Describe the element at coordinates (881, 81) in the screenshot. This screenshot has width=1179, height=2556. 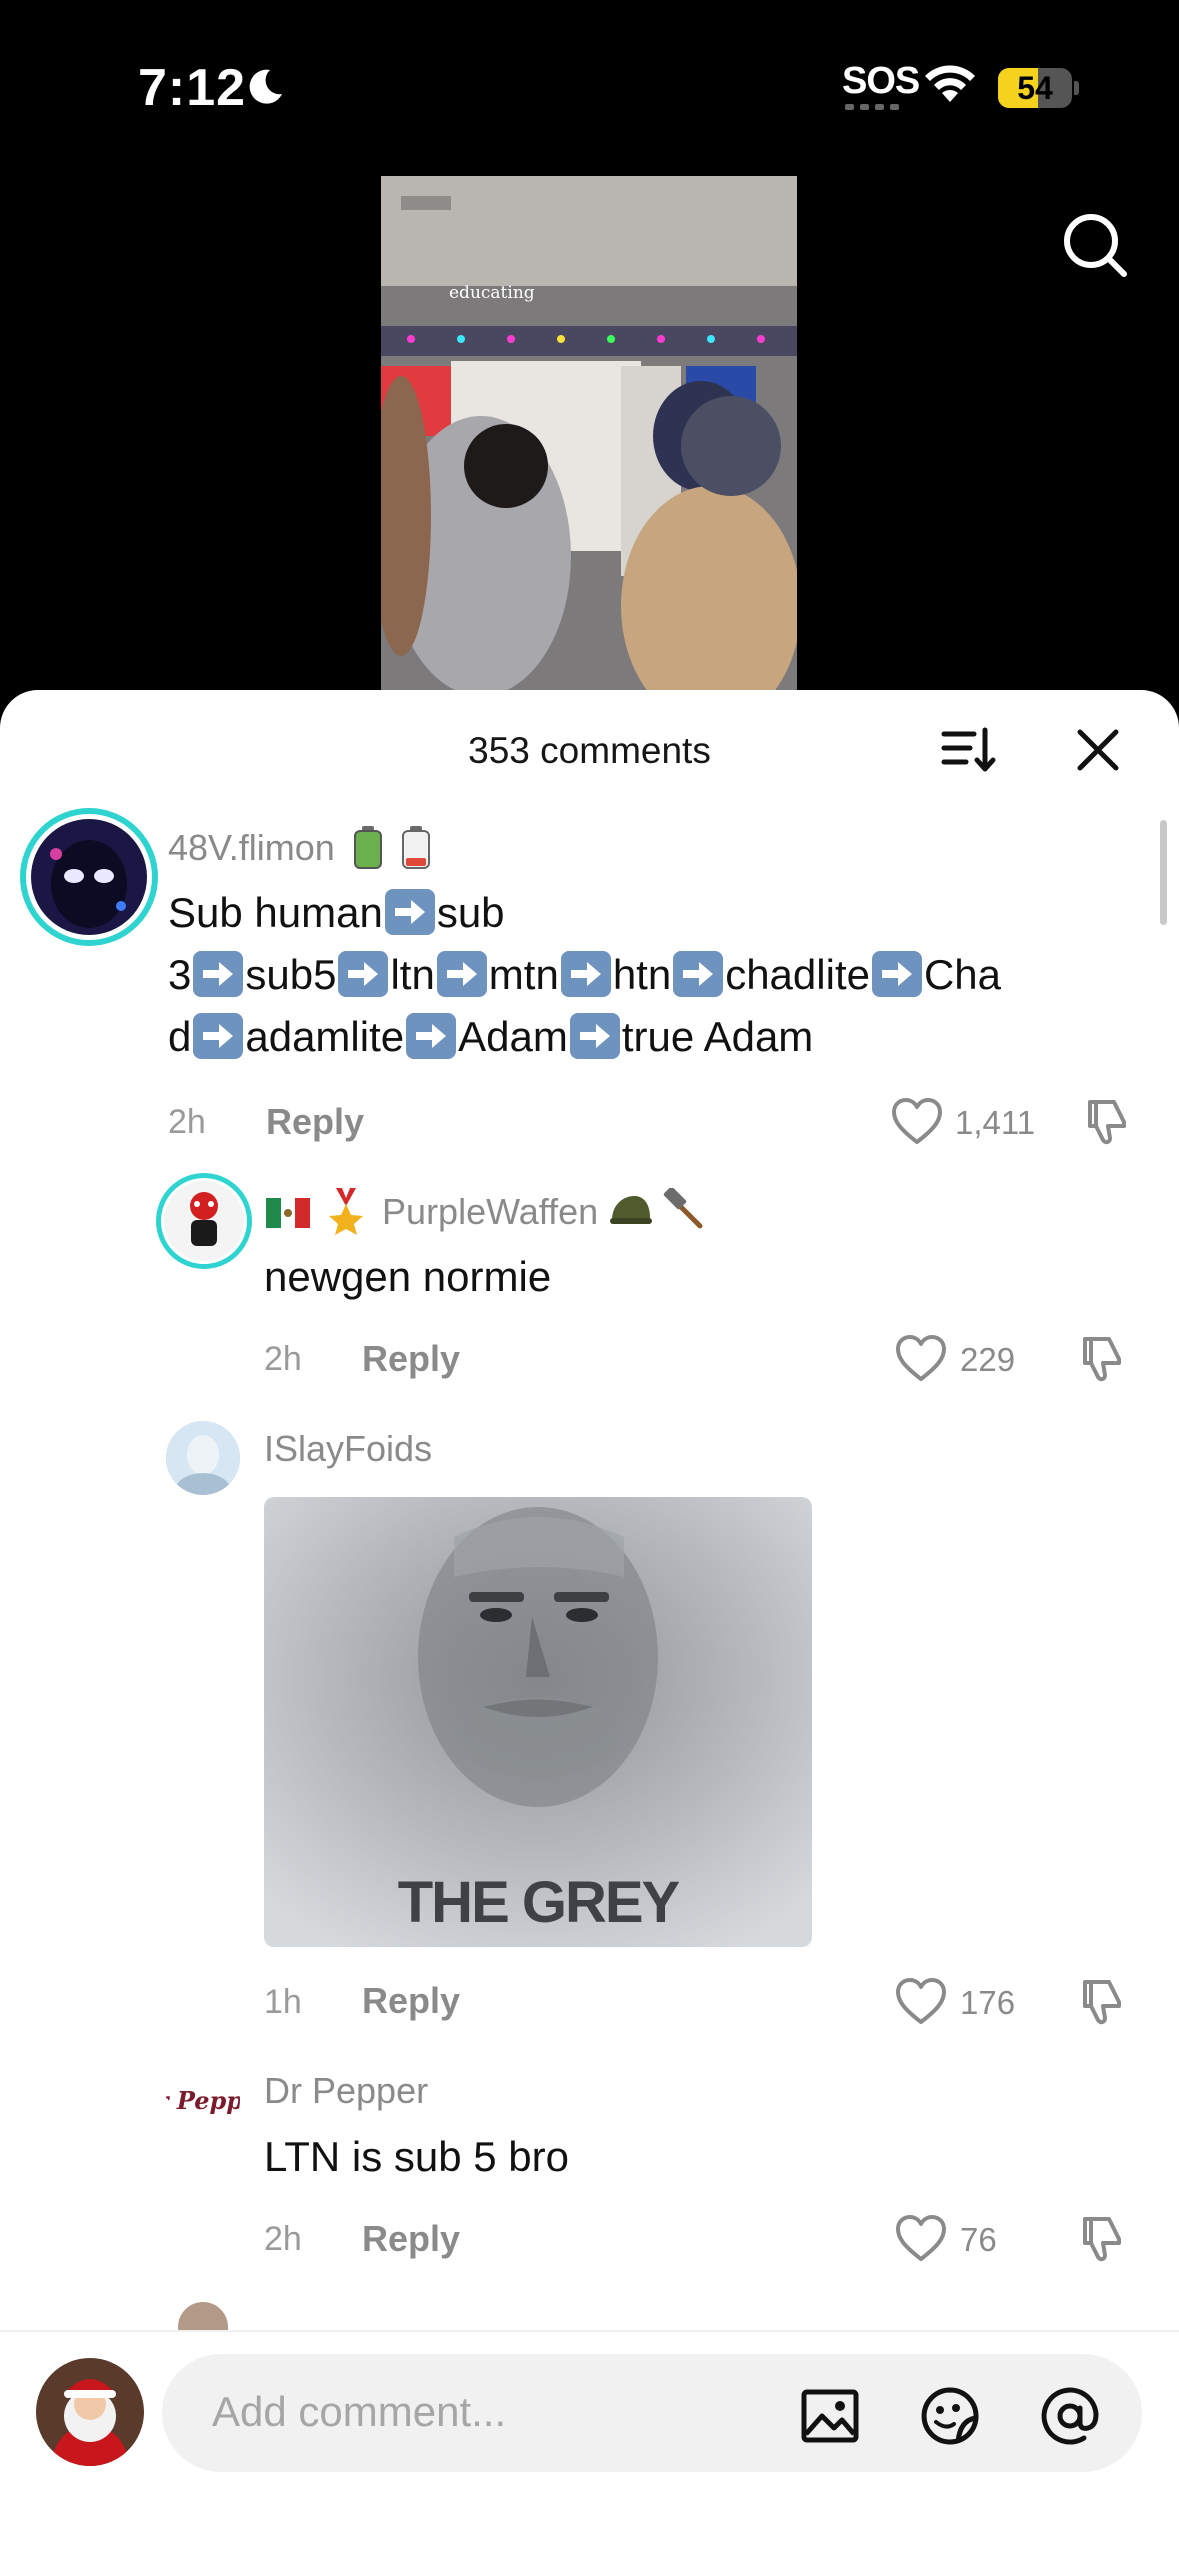
I see `sos-label: SOS` at that location.